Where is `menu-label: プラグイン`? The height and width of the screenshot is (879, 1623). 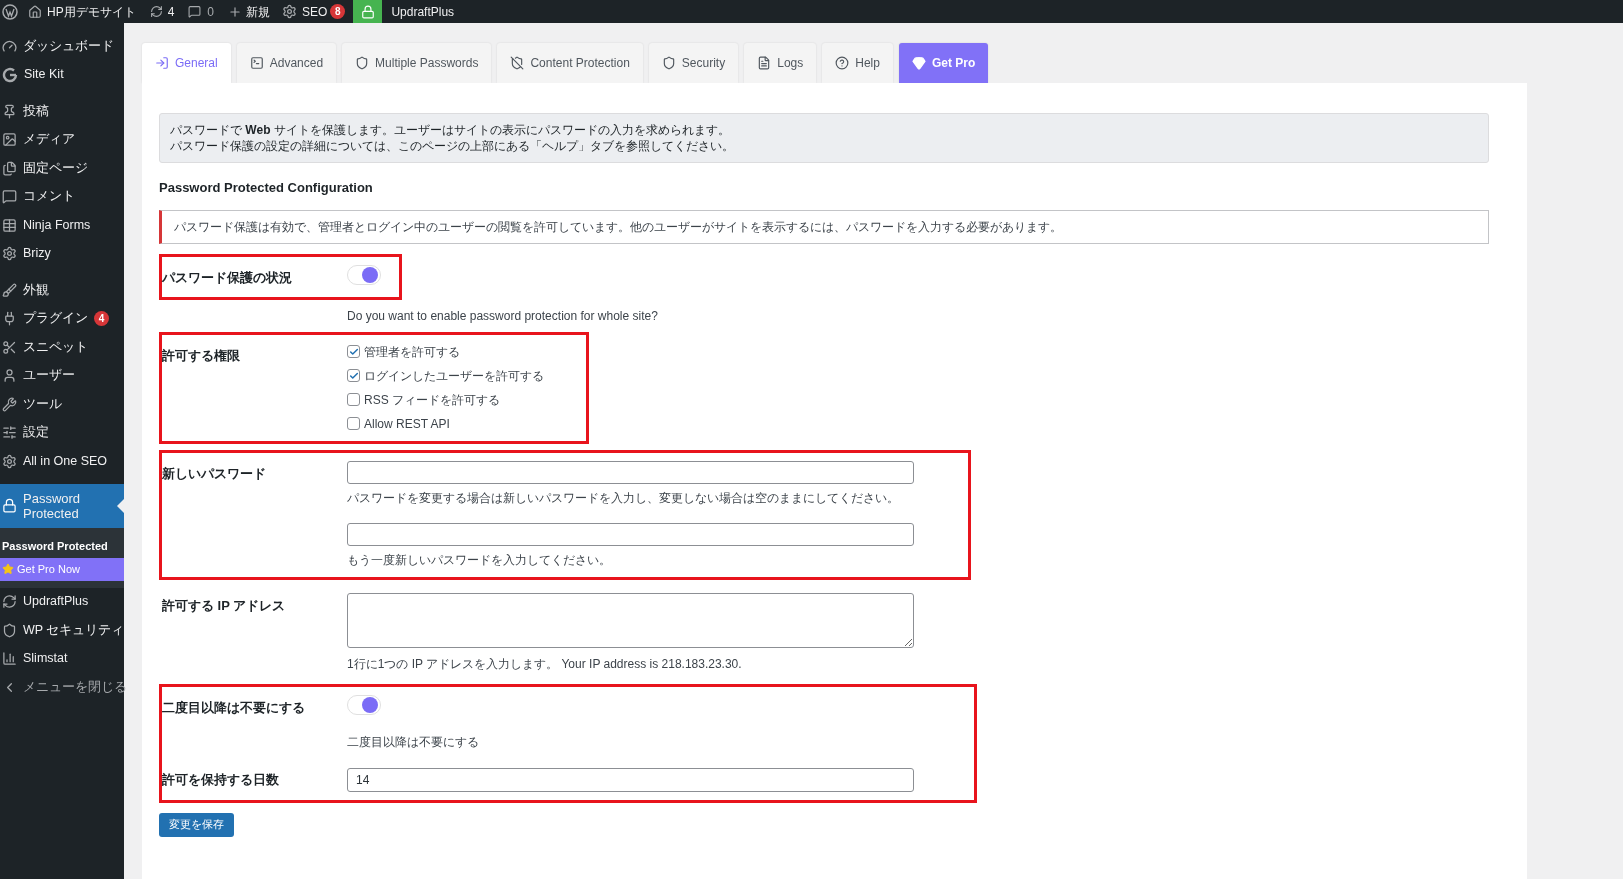 menu-label: プラグイン is located at coordinates (55, 319).